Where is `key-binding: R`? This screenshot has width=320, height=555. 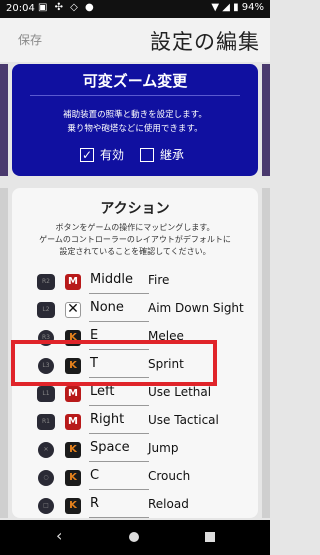 key-binding: R is located at coordinates (94, 503).